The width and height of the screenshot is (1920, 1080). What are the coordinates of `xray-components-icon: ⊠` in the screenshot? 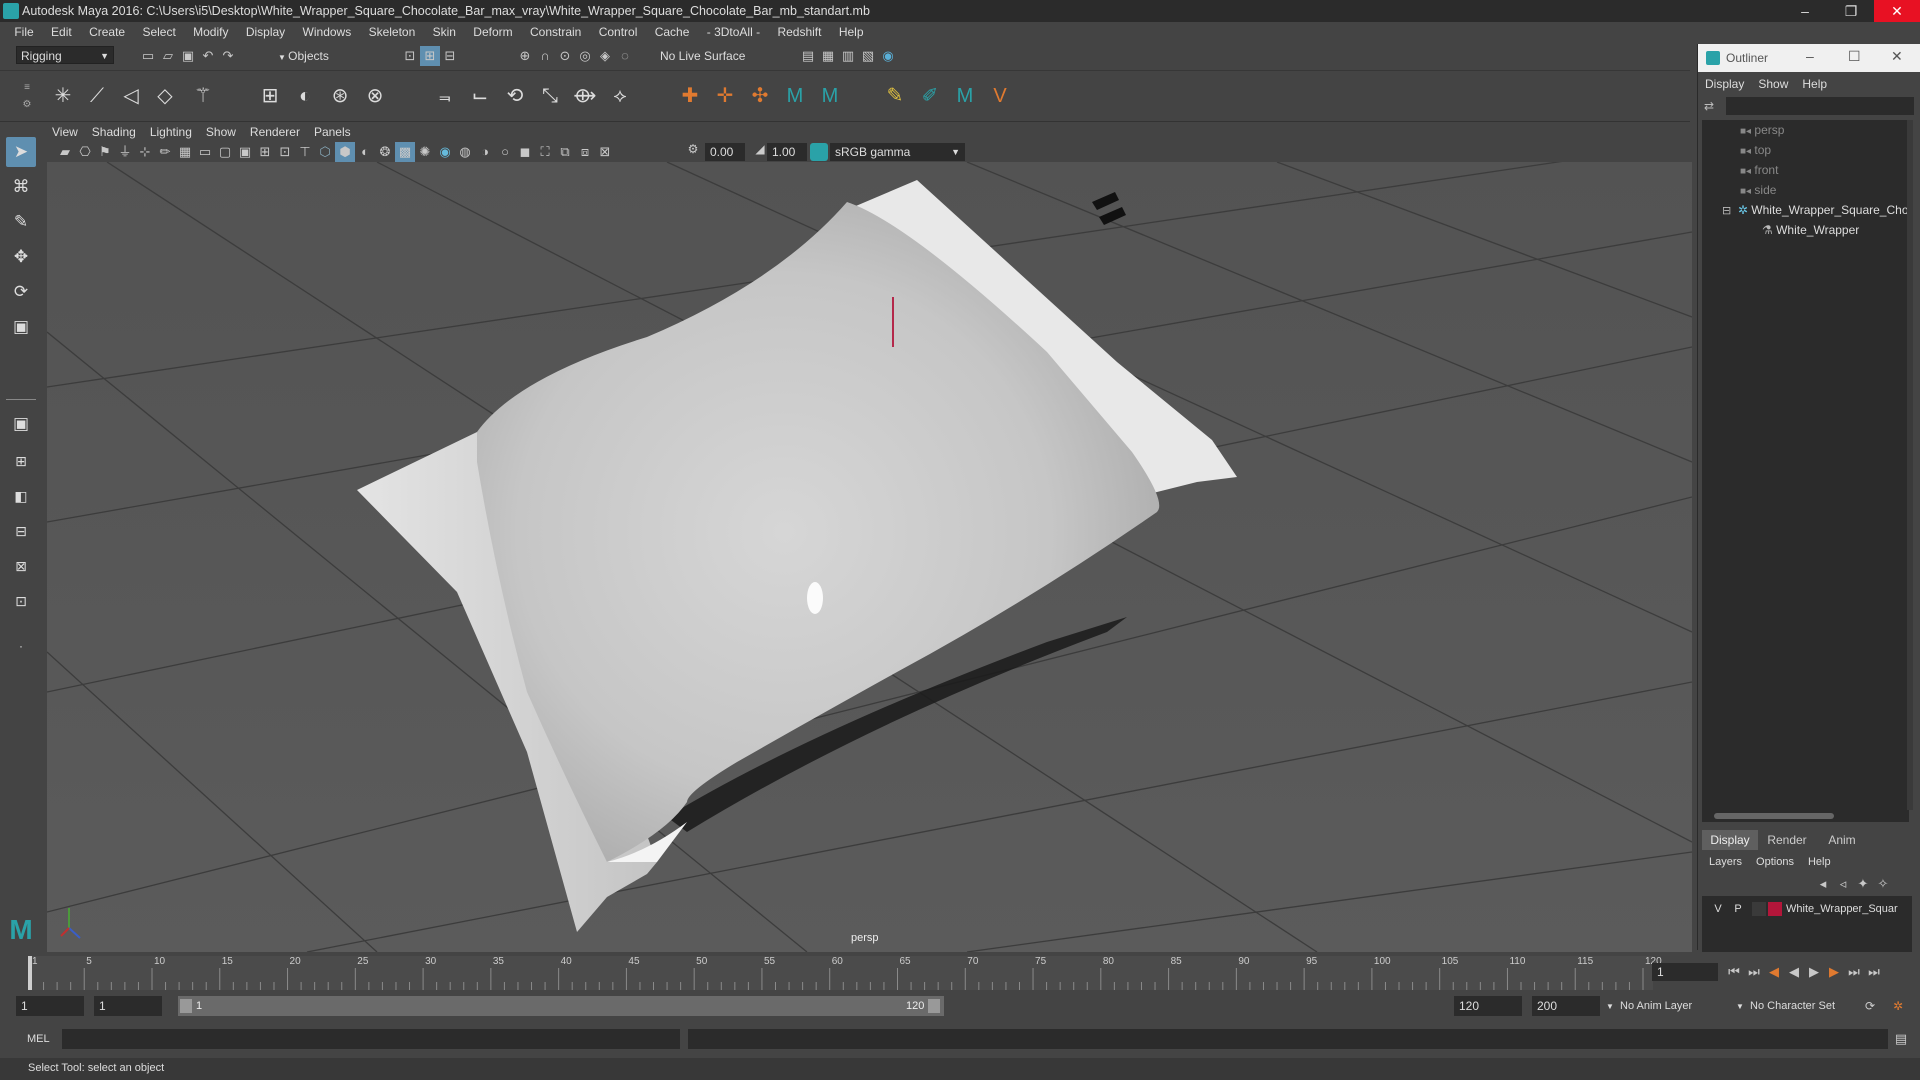 It's located at (605, 152).